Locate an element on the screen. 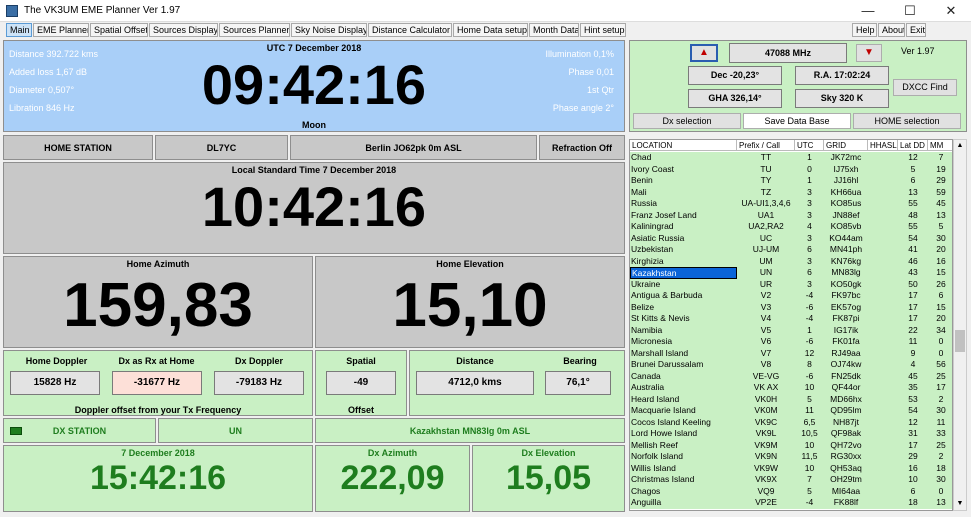 The image size is (971, 517). column-header-lat-dd: Lat DD is located at coordinates (913, 145).